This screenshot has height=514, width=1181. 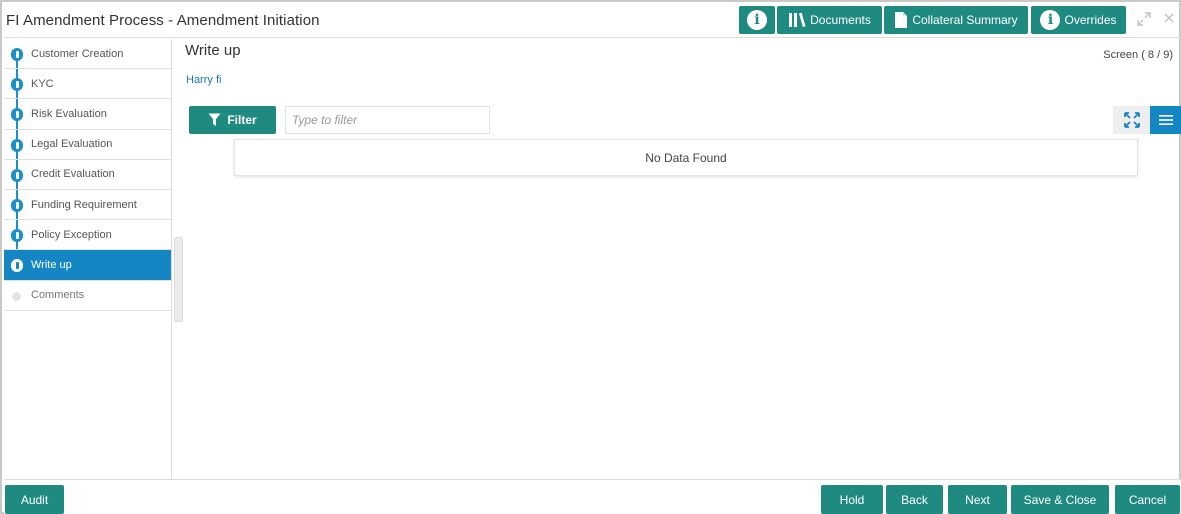 I want to click on sidebar-item-comments: Comments, so click(x=87, y=296).